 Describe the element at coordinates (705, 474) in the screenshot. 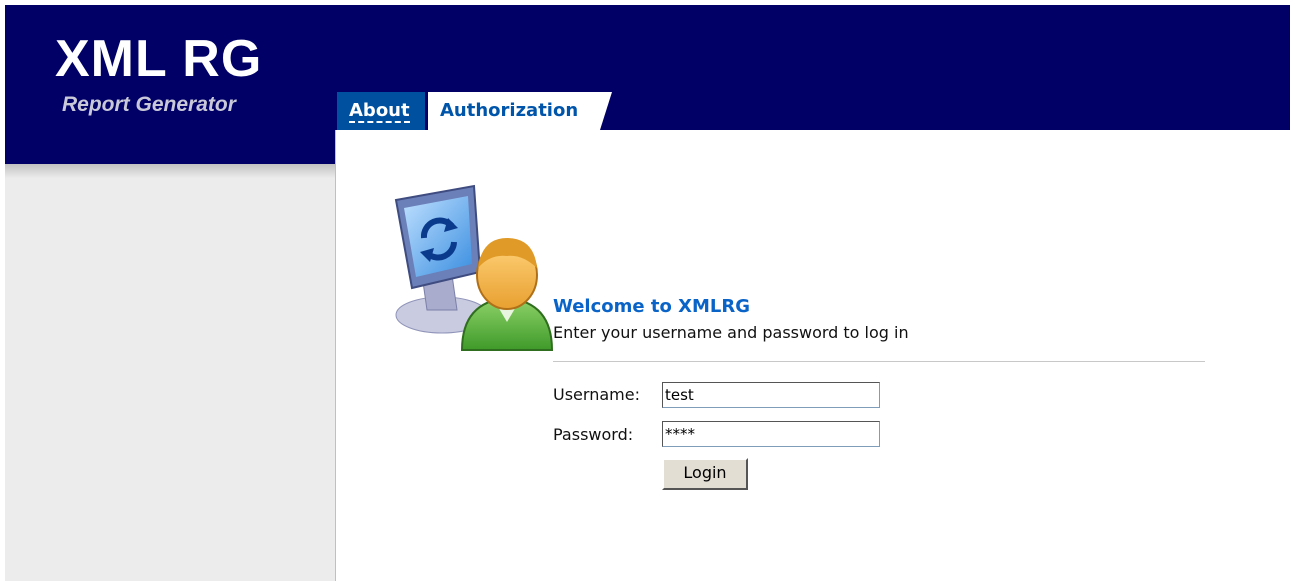

I see `login-button: Login` at that location.